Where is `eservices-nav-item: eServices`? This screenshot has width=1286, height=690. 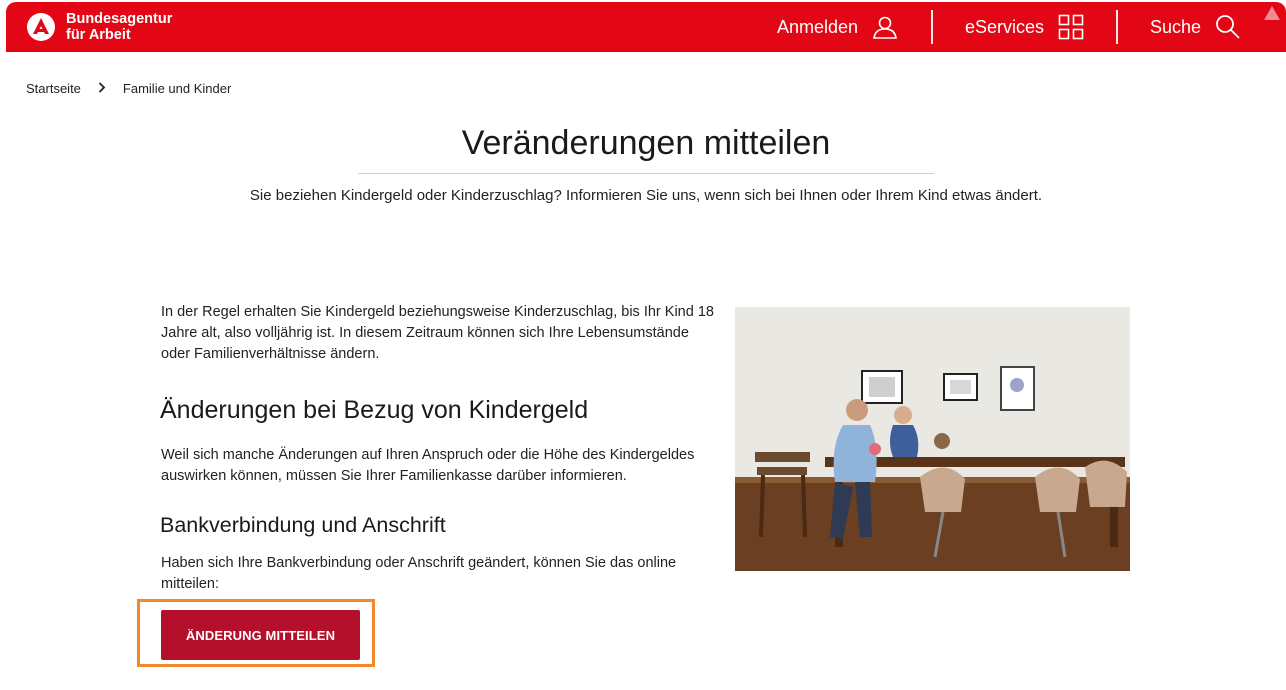
eservices-nav-item: eServices is located at coordinates (1024, 27).